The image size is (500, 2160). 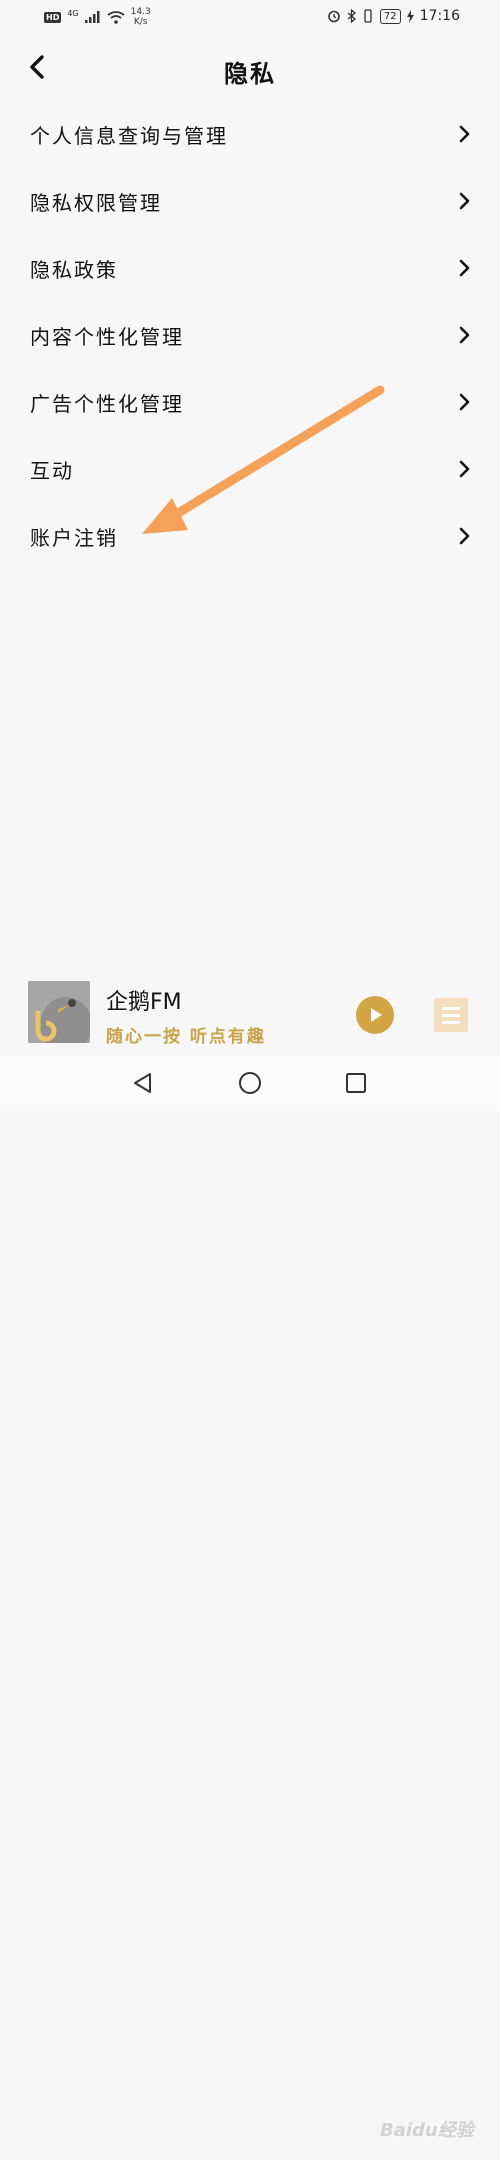 I want to click on status-left: HD 4G 14.3 K/s, so click(x=97, y=17).